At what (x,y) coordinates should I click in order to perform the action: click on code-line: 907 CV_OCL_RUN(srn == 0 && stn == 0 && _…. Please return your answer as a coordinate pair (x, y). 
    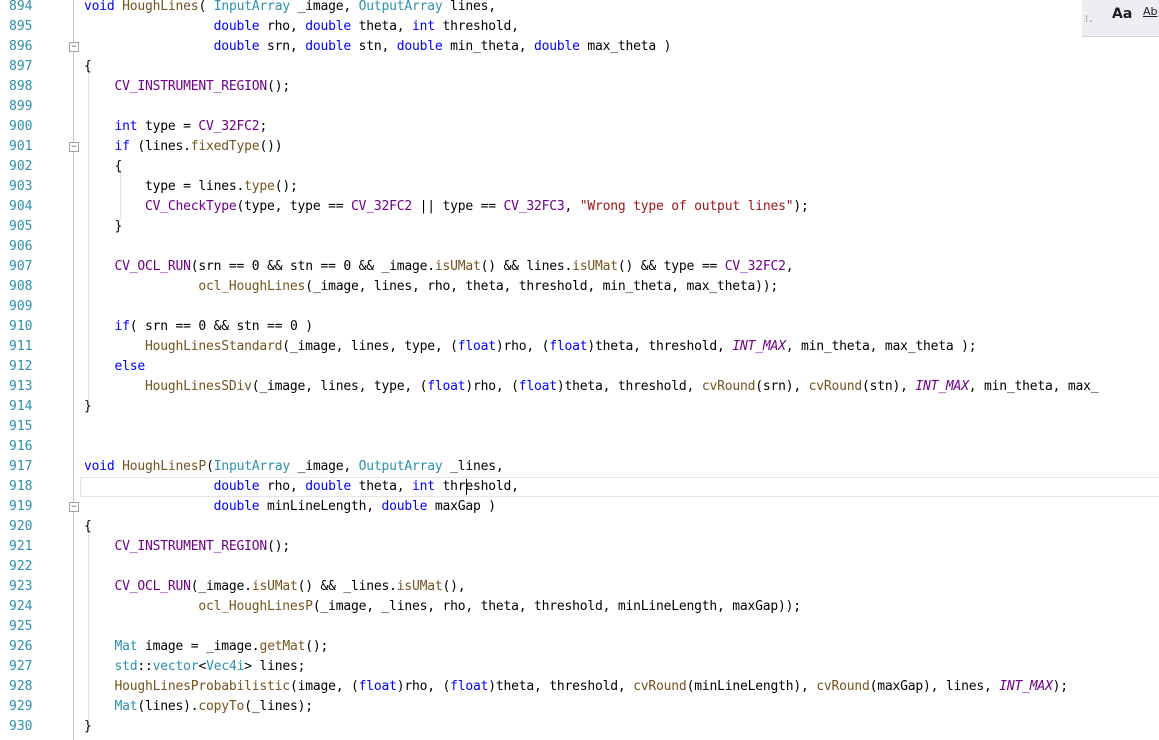
    Looking at the image, I should click on (579, 267).